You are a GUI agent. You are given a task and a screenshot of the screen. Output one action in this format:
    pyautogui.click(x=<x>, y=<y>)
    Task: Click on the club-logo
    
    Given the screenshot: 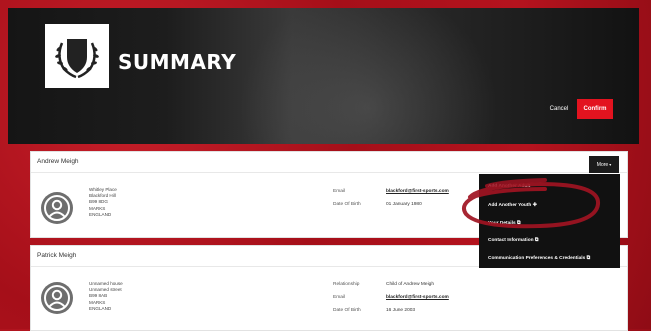 What is the action you would take?
    pyautogui.click(x=77, y=56)
    